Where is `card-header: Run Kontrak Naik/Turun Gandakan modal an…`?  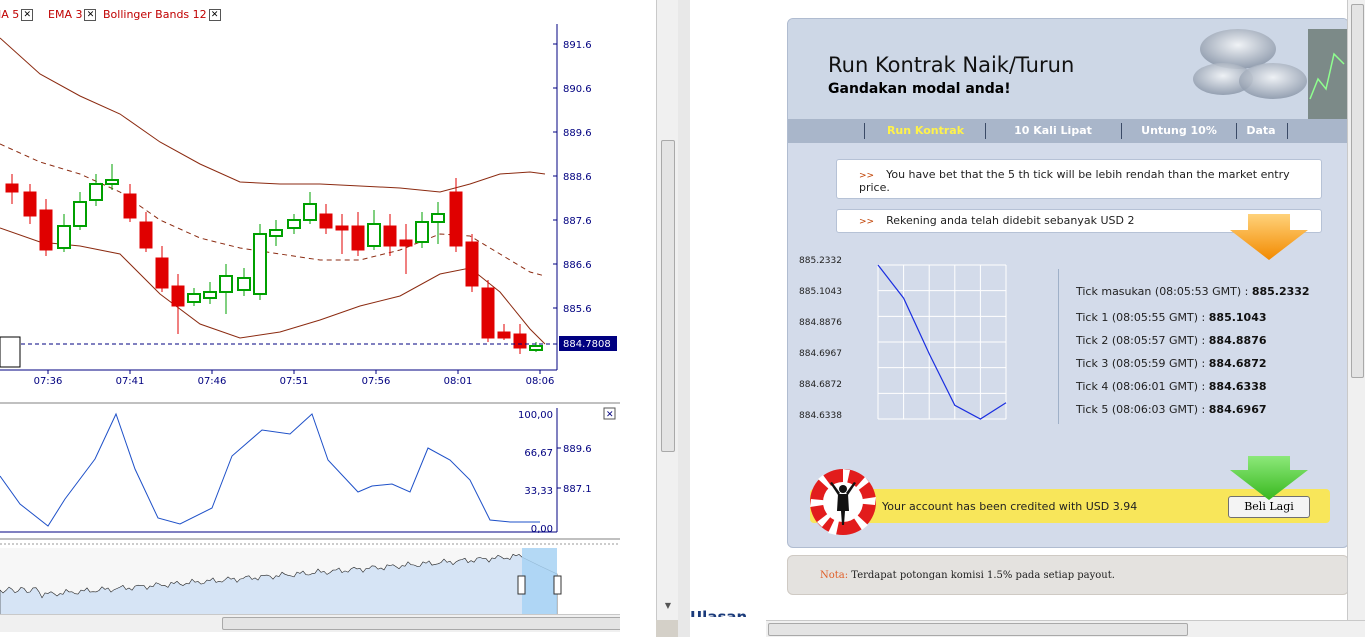 card-header: Run Kontrak Naik/Turun Gandakan modal an… is located at coordinates (1068, 69).